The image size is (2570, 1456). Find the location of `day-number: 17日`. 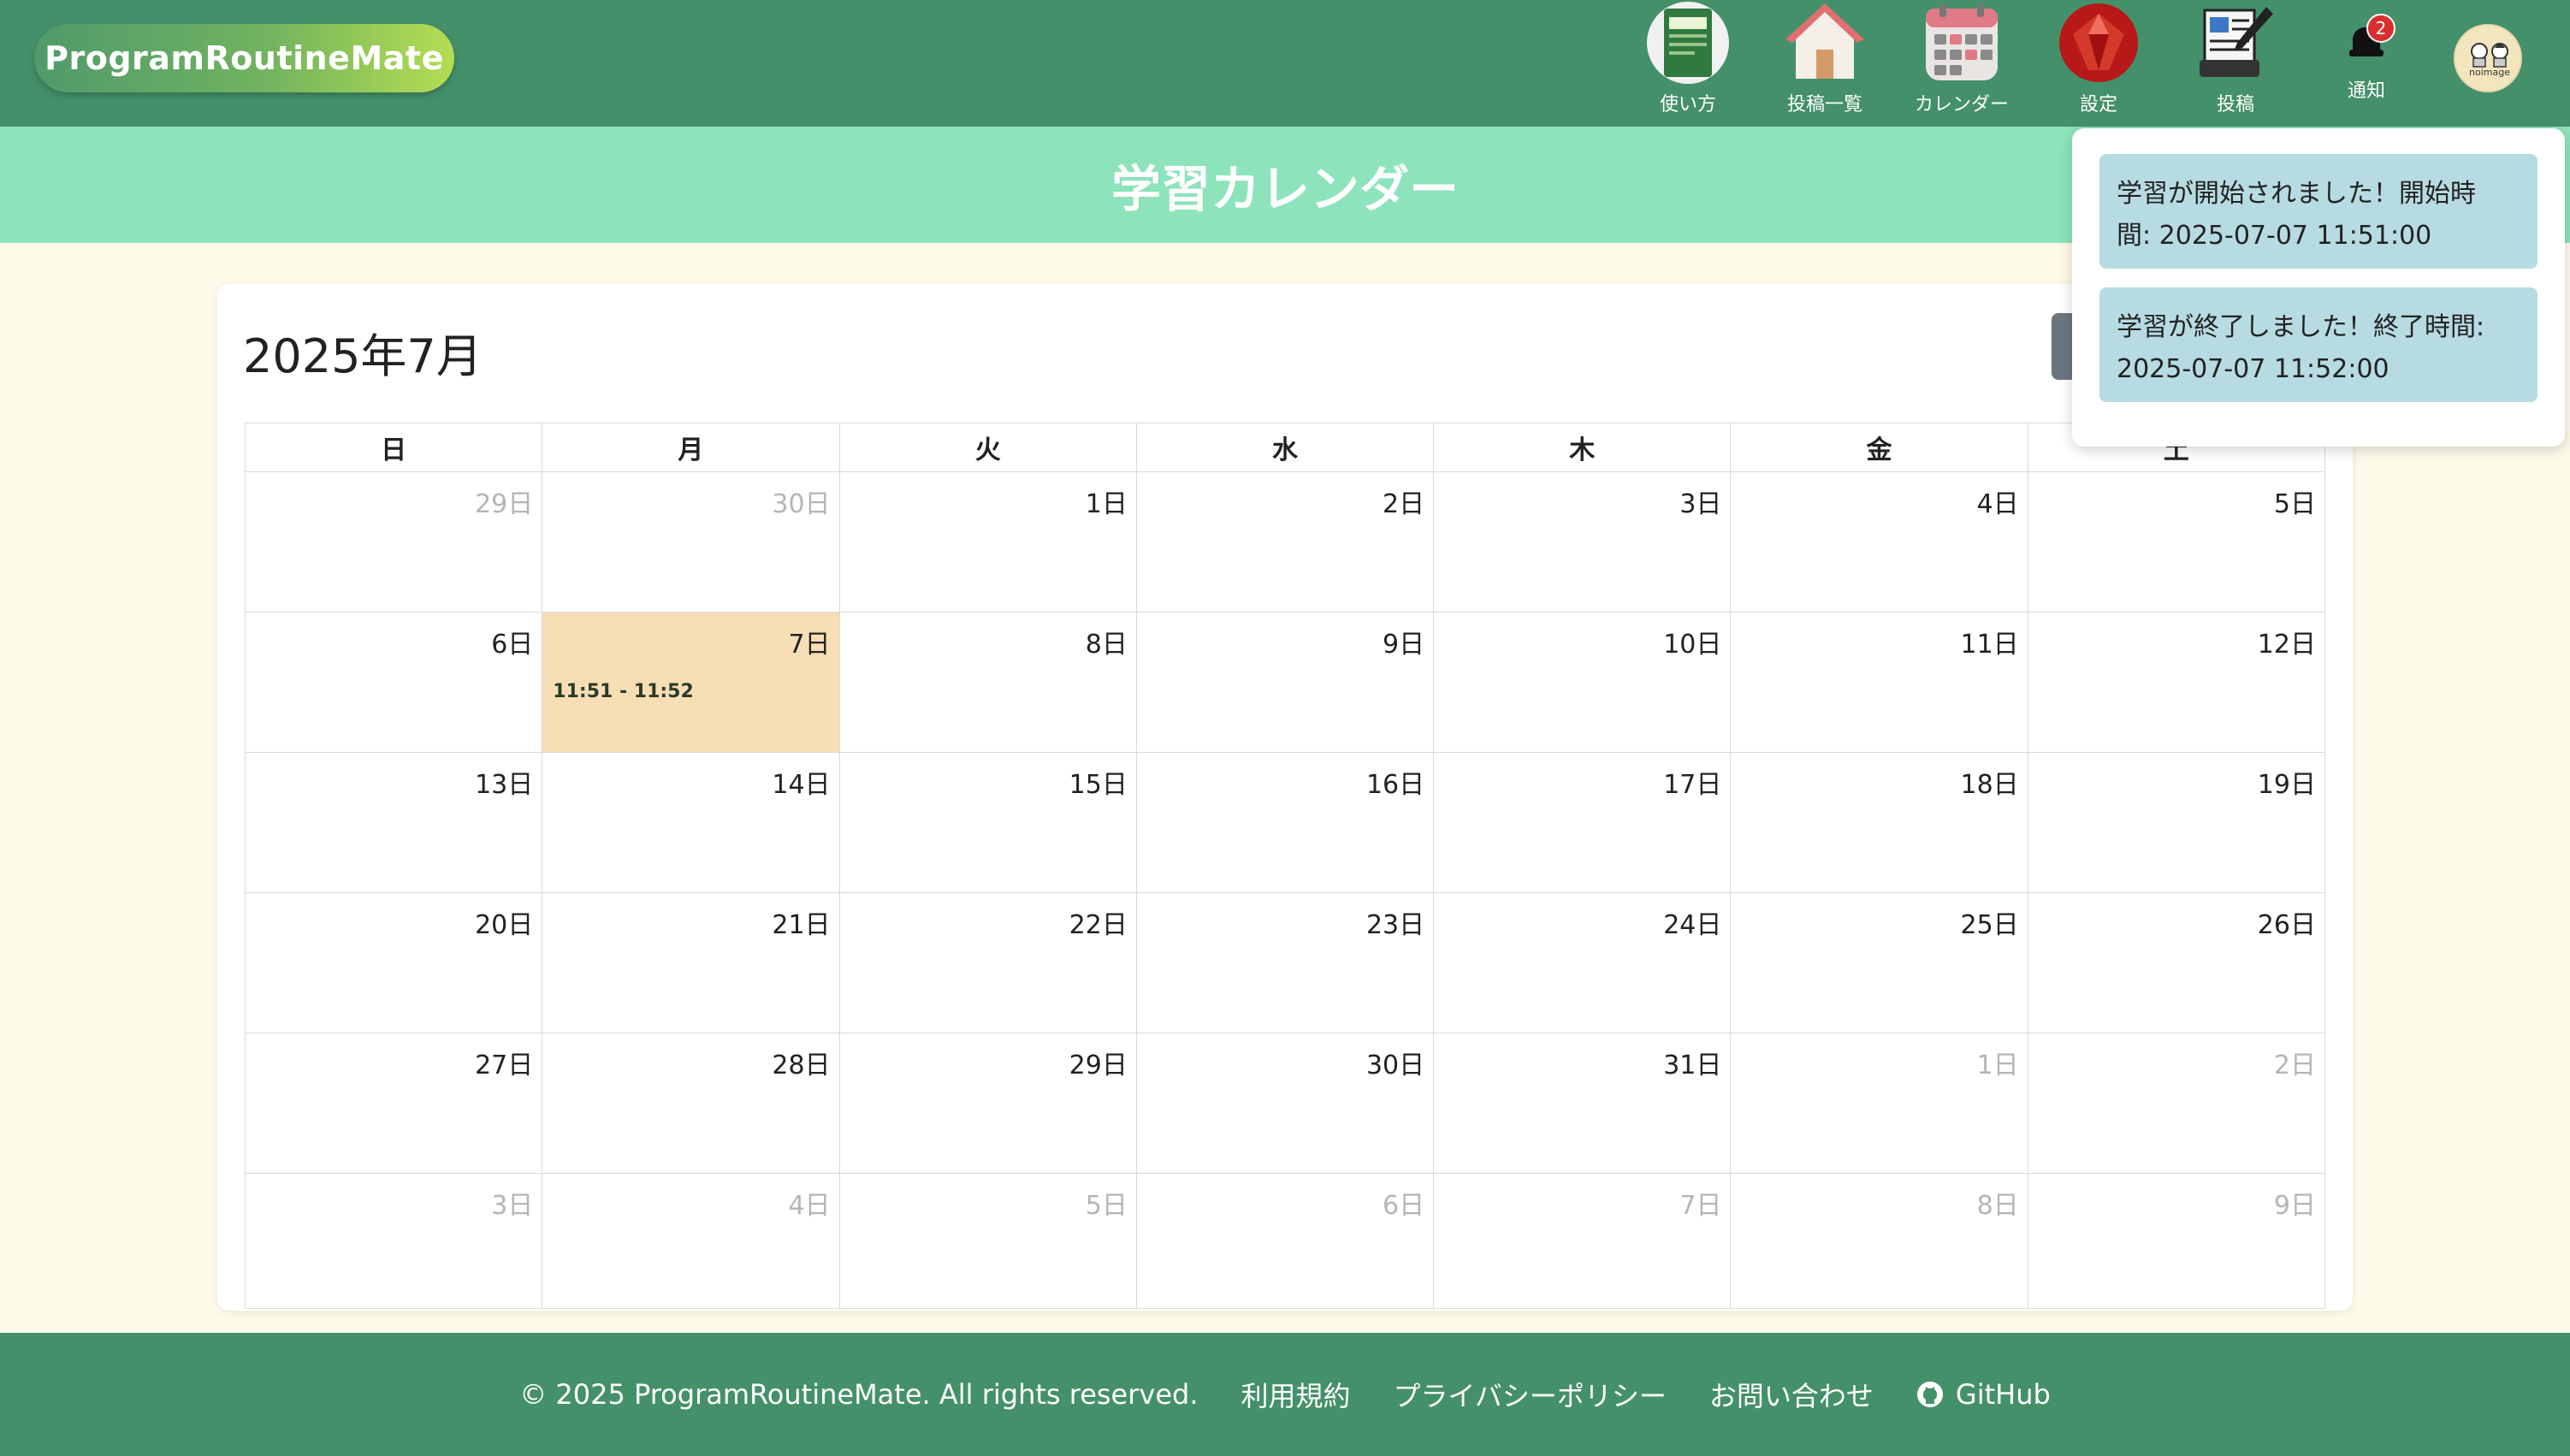

day-number: 17日 is located at coordinates (1692, 785).